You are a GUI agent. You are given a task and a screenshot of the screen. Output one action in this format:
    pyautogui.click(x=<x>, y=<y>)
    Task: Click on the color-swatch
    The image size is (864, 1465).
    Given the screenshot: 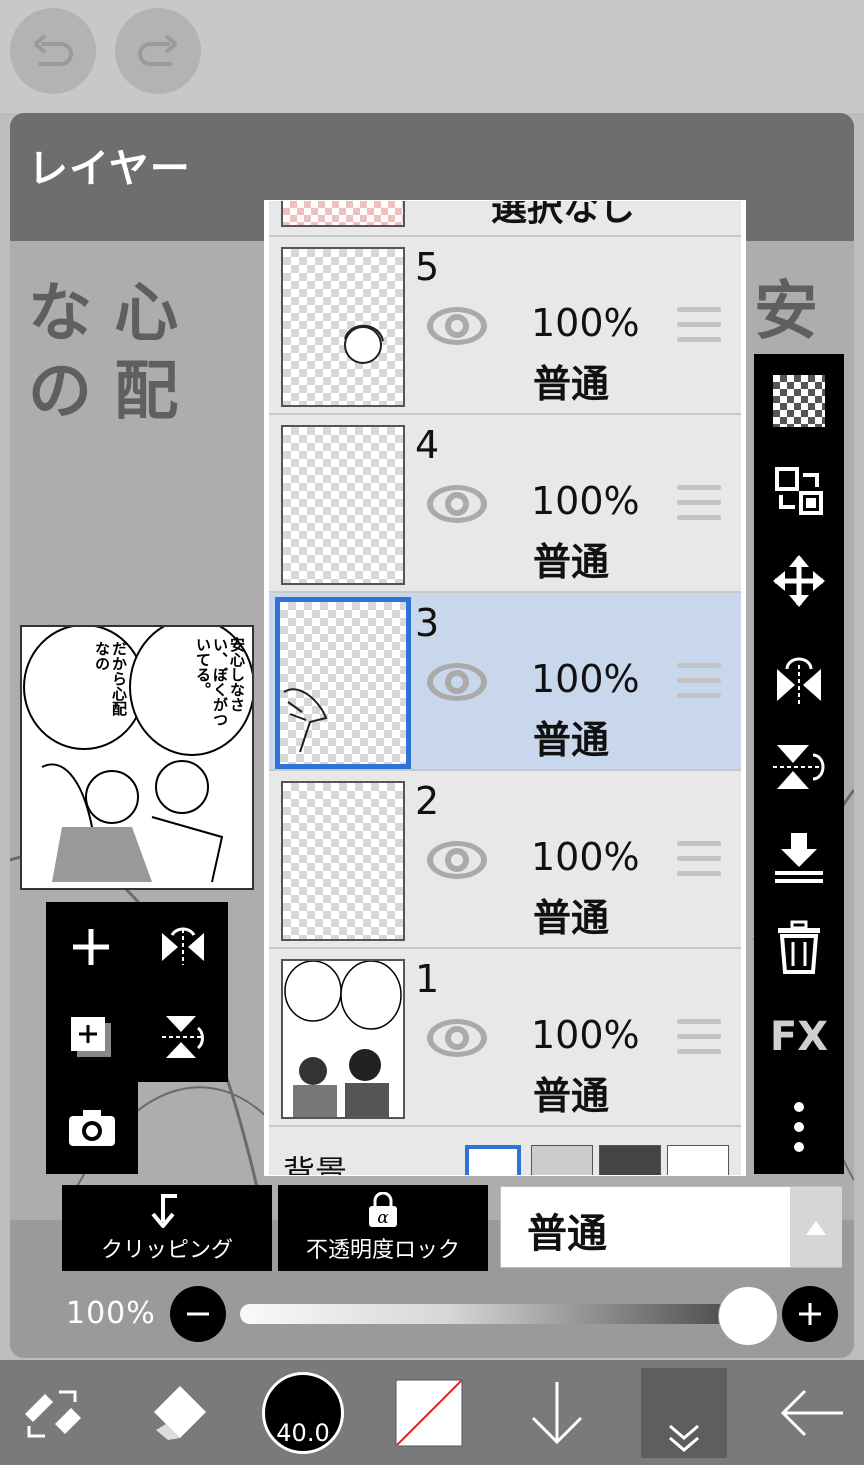 What is the action you would take?
    pyautogui.click(x=429, y=1412)
    